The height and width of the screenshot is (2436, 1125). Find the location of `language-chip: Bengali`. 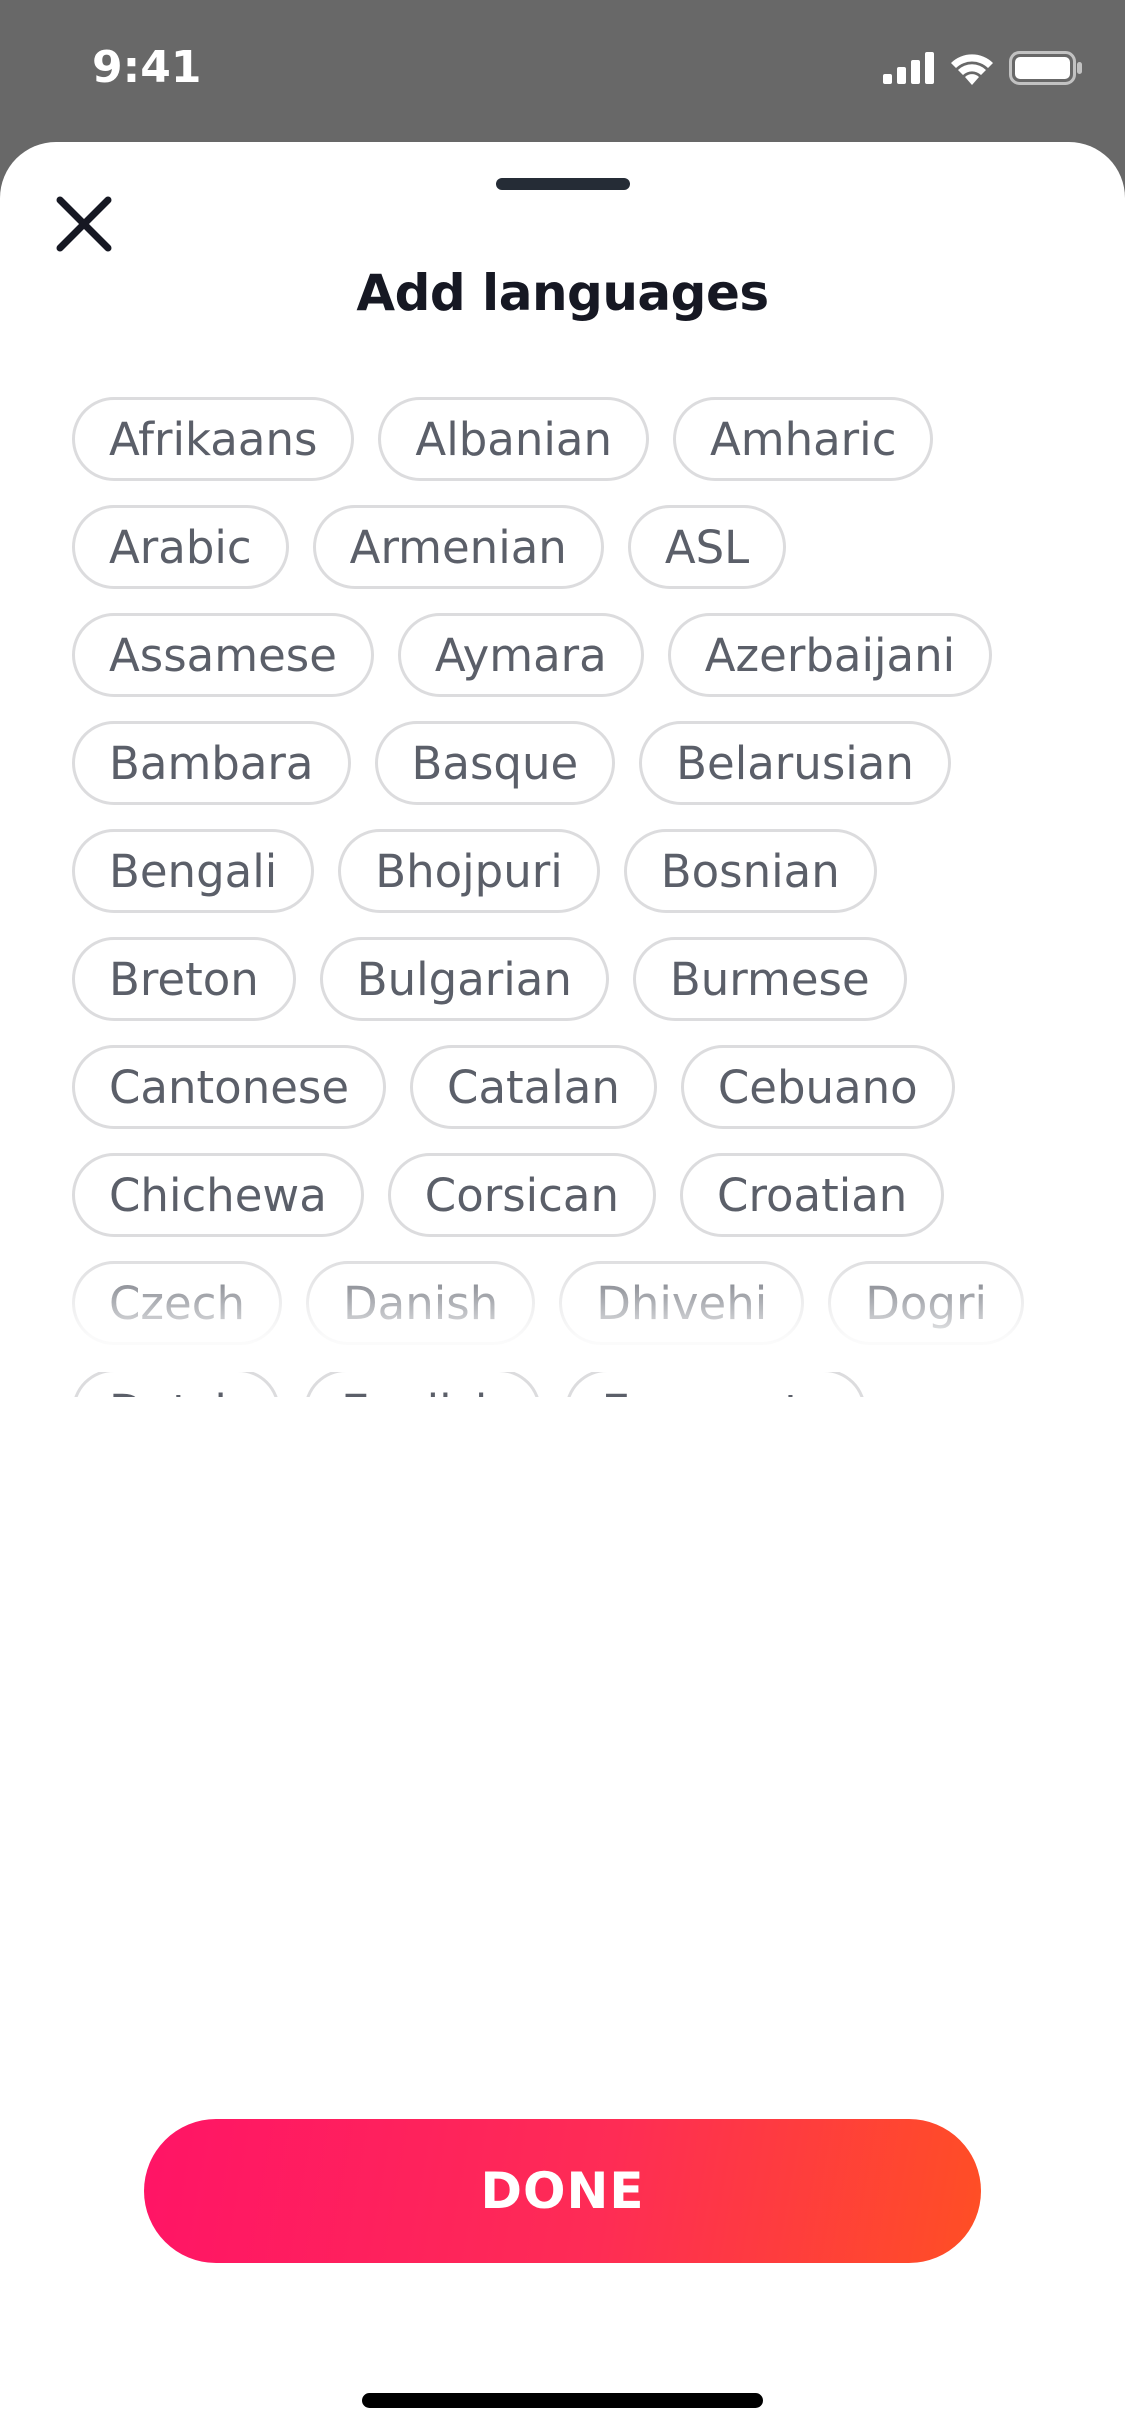

language-chip: Bengali is located at coordinates (193, 871).